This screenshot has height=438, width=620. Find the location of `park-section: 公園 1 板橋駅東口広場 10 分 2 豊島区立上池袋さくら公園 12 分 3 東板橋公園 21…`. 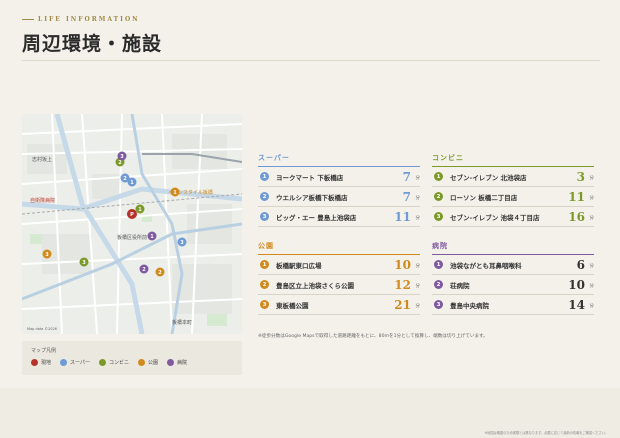

park-section: 公園 1 板橋駅東口広場 10 分 2 豊島区立上池袋さくら公園 12 分 3 東板橋公園 21… is located at coordinates (339, 278).